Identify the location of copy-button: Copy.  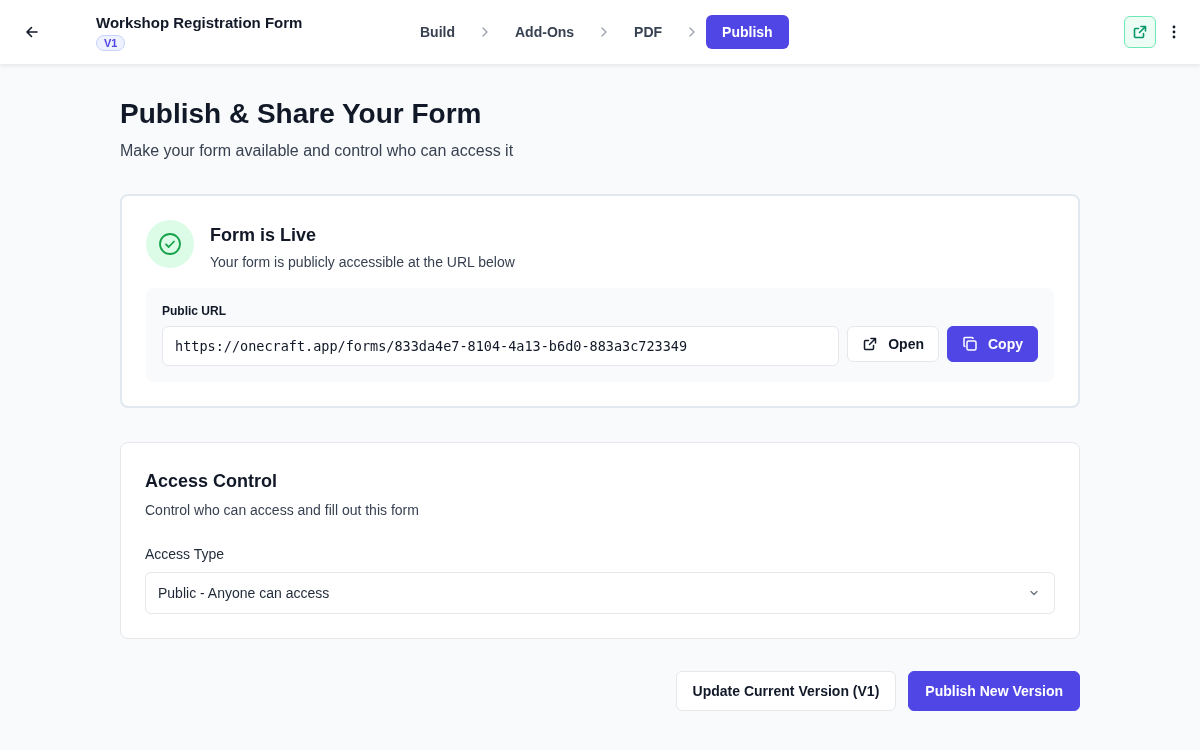
(992, 344).